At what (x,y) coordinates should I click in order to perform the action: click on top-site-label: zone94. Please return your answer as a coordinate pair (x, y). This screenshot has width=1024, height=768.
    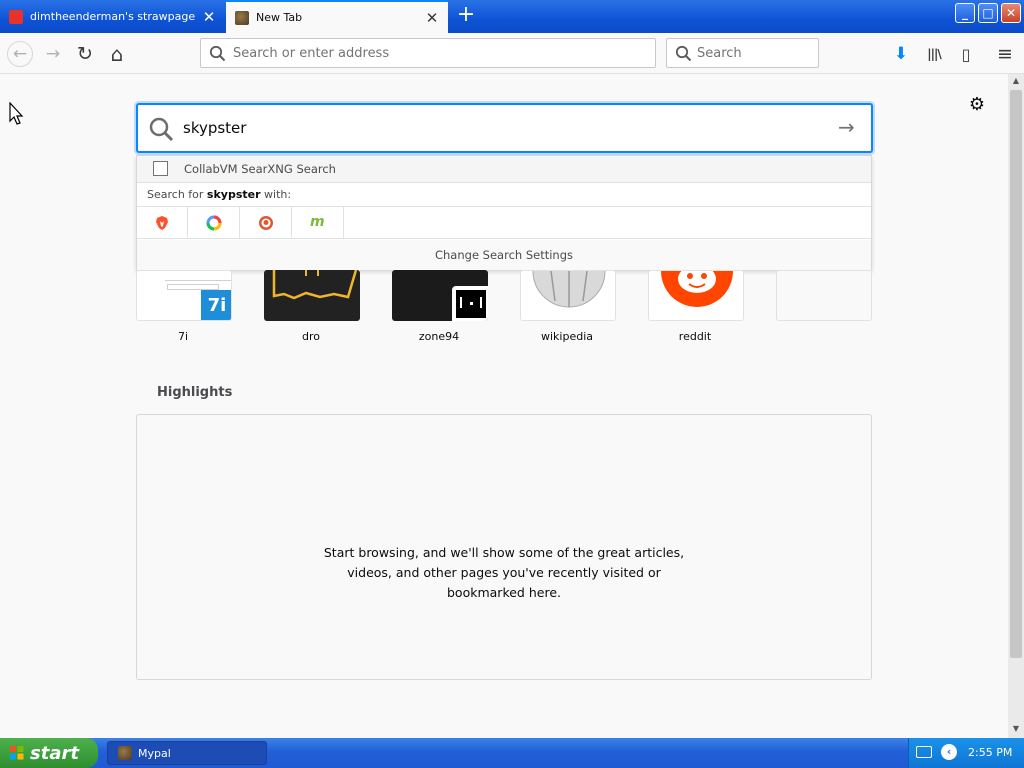
    Looking at the image, I should click on (439, 336).